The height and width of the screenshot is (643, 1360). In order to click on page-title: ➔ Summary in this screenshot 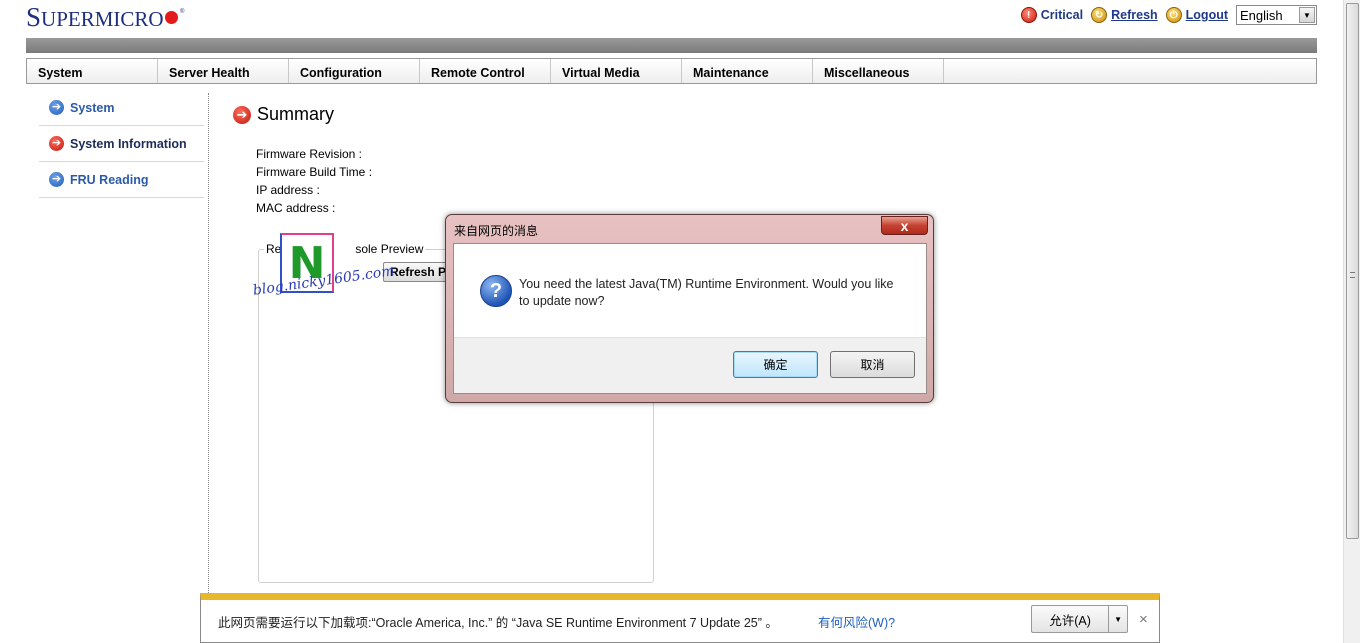, I will do `click(283, 114)`.